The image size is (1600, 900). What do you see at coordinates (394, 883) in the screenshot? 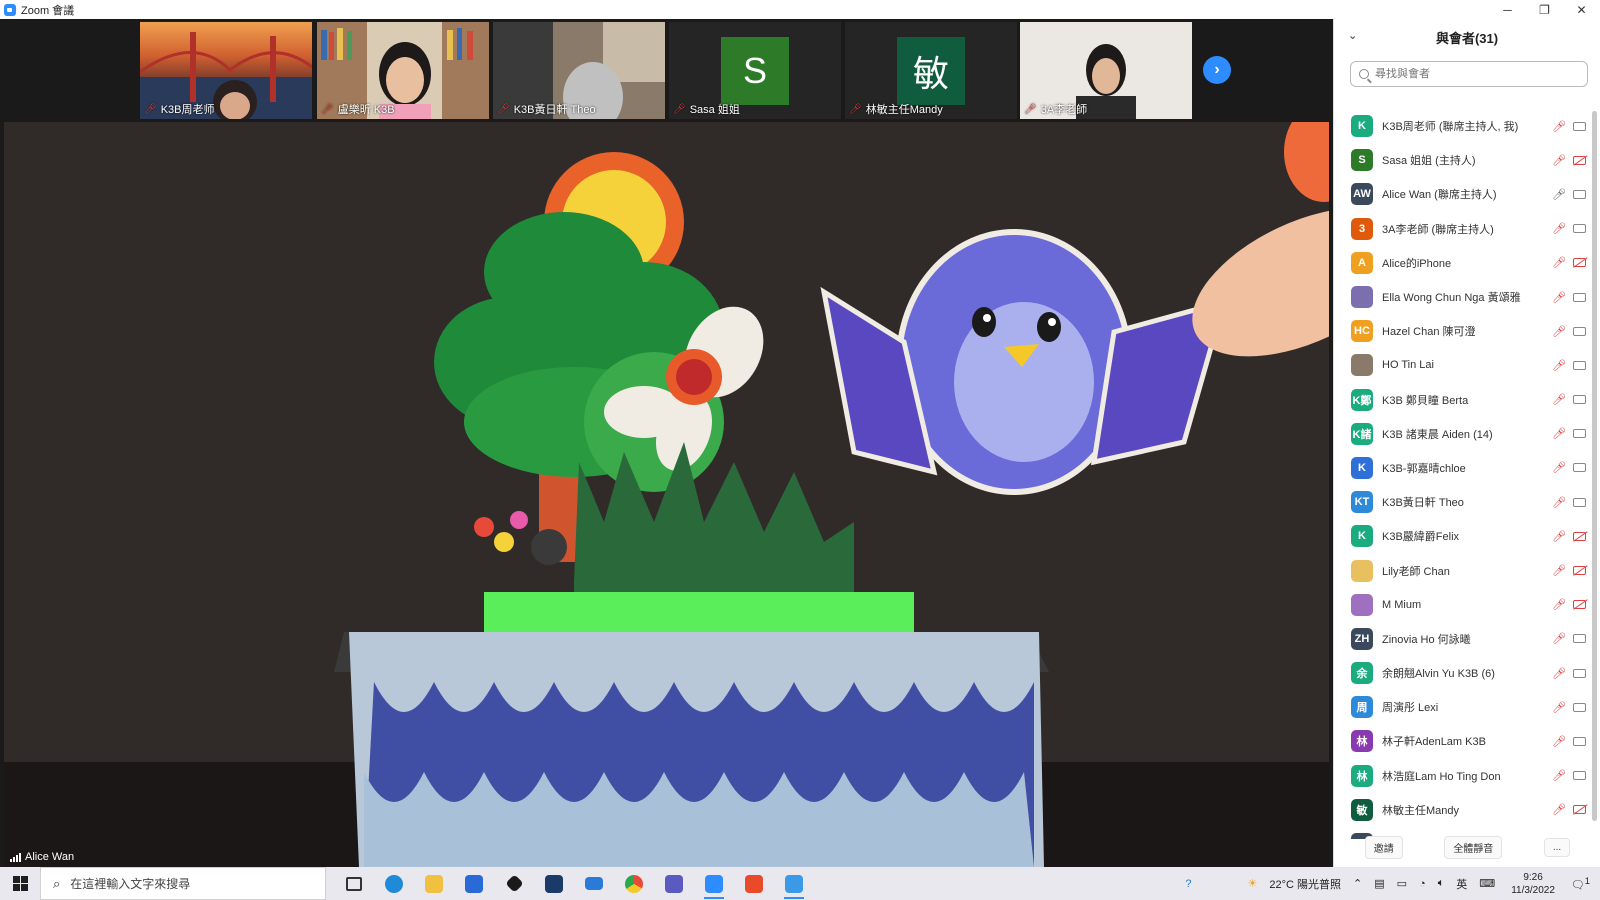
I see `edge-button` at bounding box center [394, 883].